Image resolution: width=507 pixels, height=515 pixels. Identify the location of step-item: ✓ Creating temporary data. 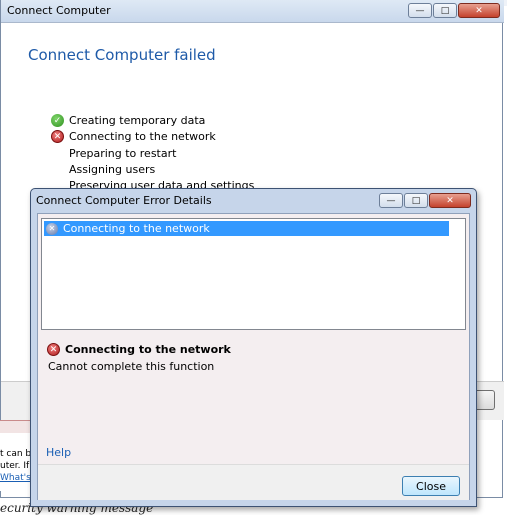
(128, 120).